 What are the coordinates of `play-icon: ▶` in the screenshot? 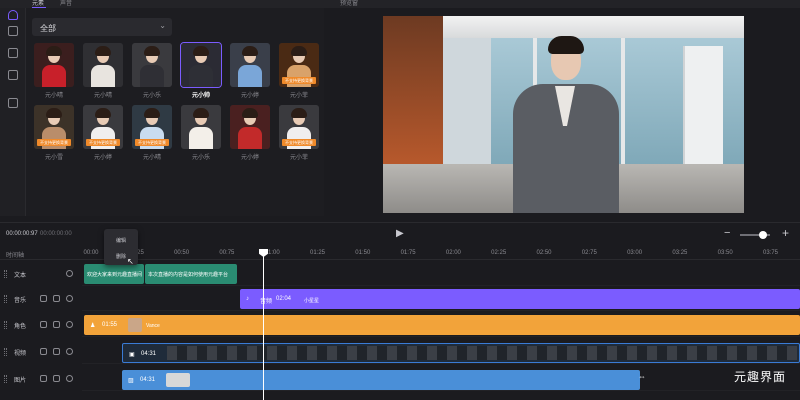 It's located at (400, 233).